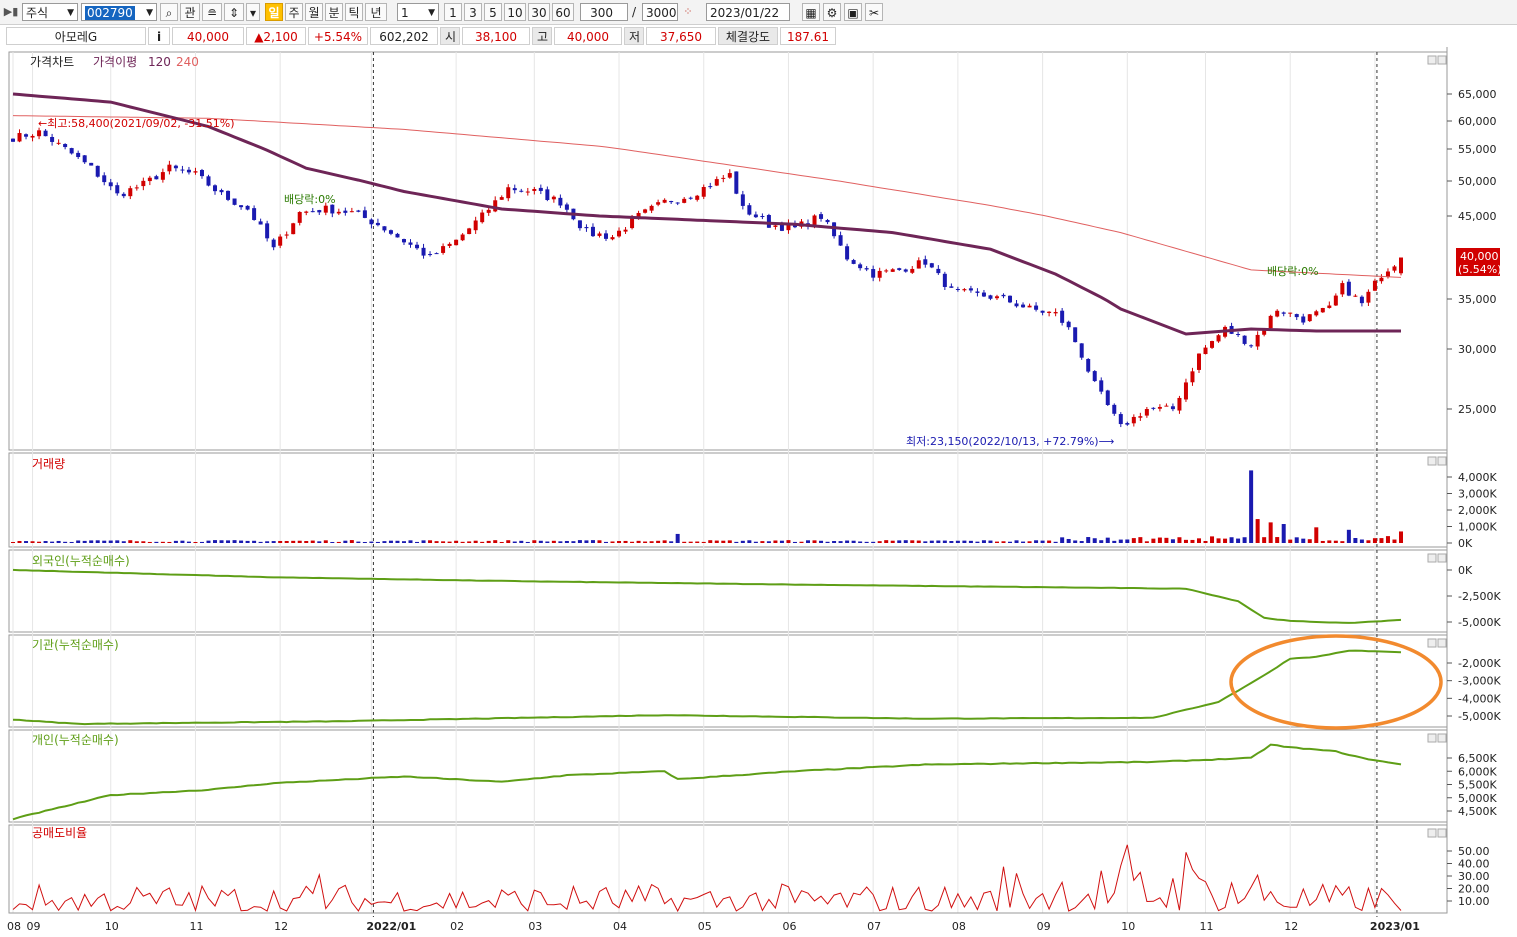 This screenshot has width=1517, height=937. Describe the element at coordinates (431, 13) in the screenshot. I see `chevron-down-icon: ▼` at that location.